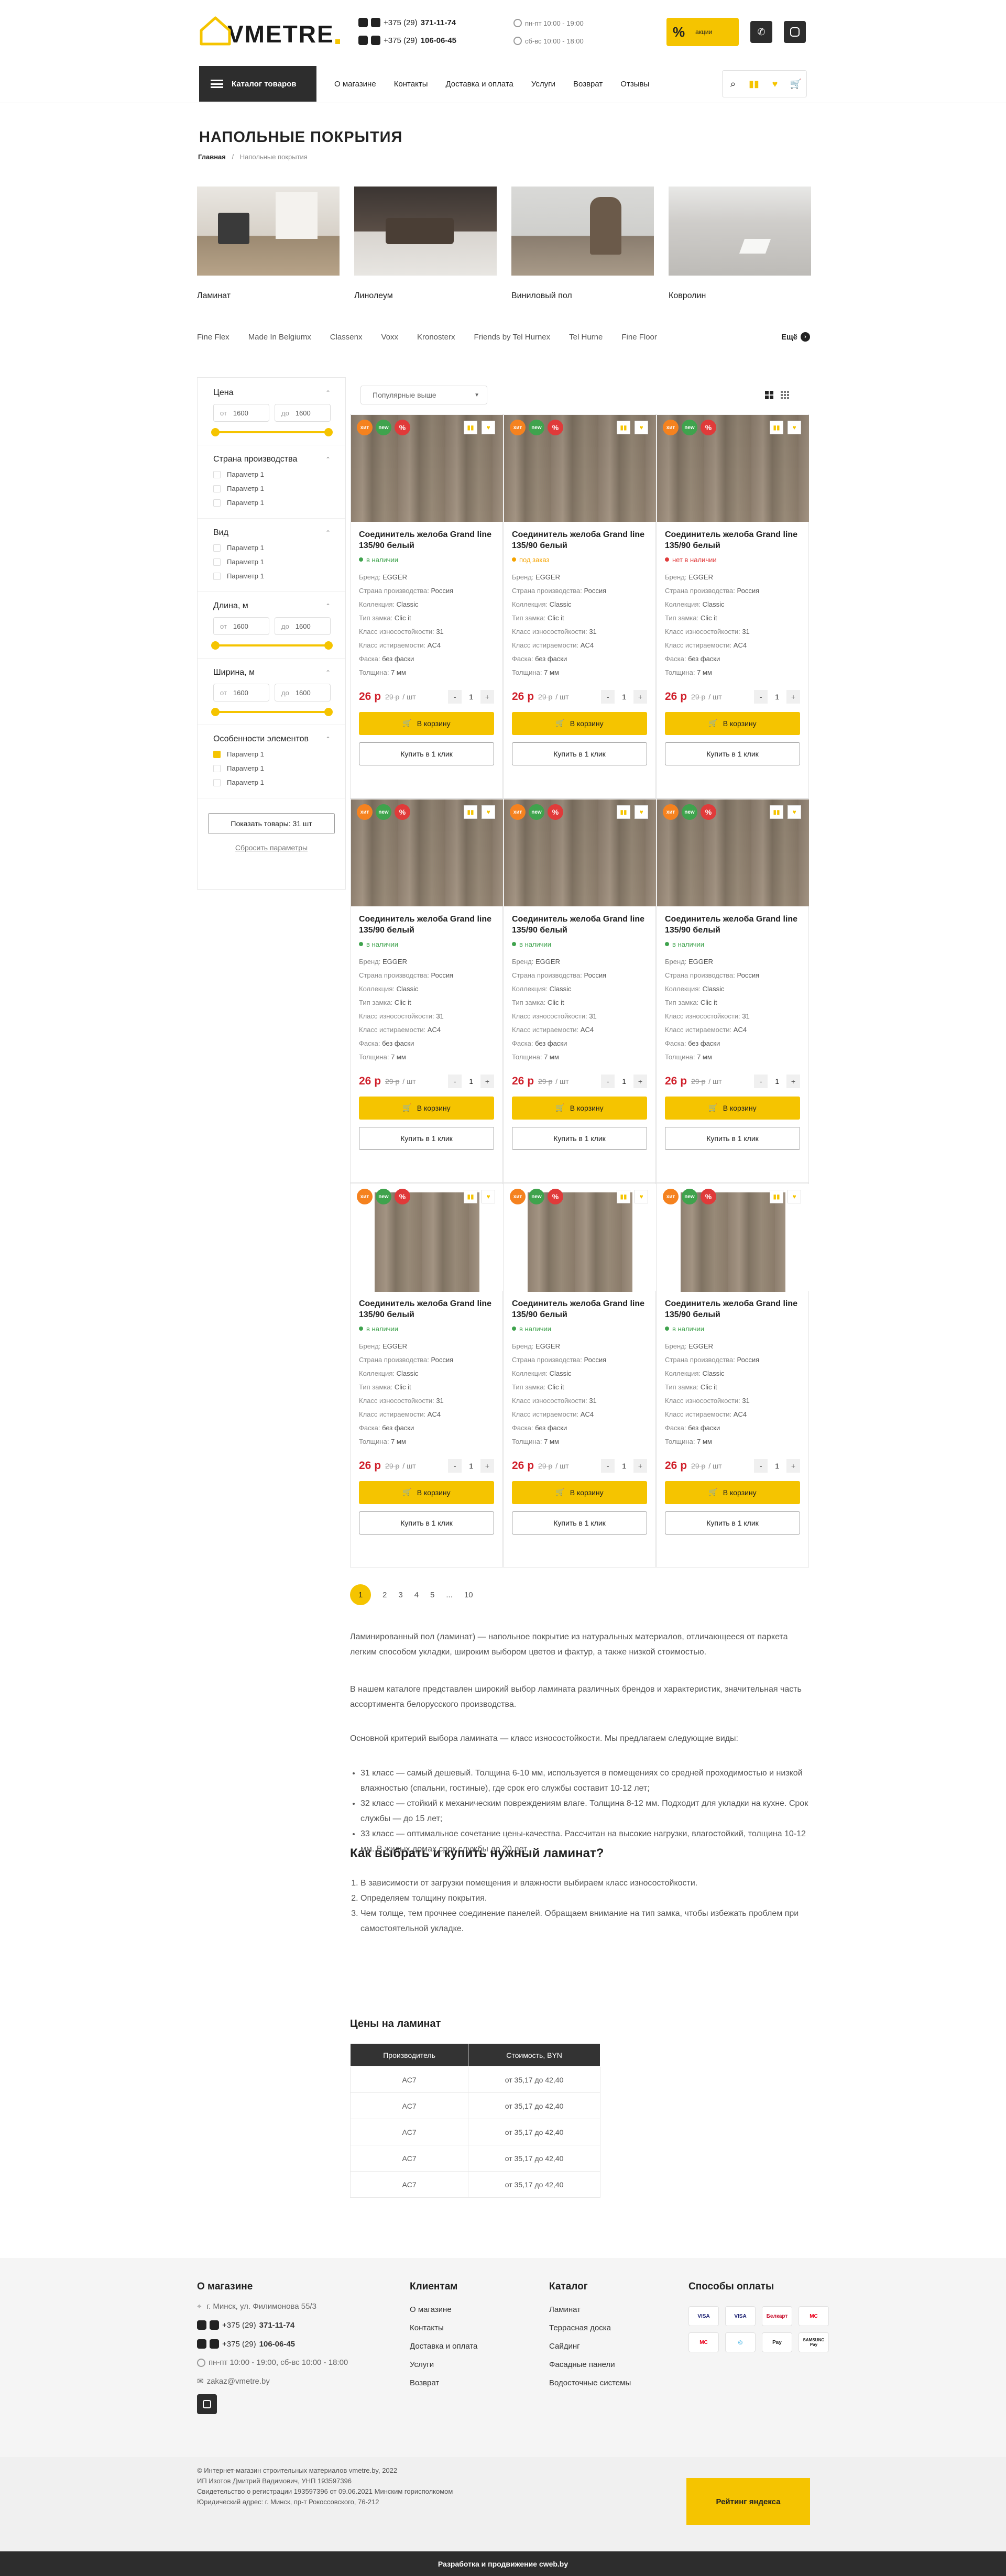 The height and width of the screenshot is (2576, 1006). What do you see at coordinates (271, 847) in the screenshot?
I see `reset-filters-link: Сбросить параметры` at bounding box center [271, 847].